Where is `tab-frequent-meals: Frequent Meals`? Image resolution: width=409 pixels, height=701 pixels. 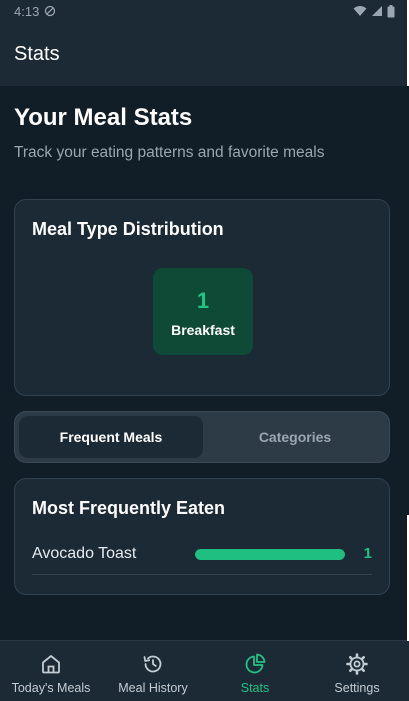 tab-frequent-meals: Frequent Meals is located at coordinates (111, 437).